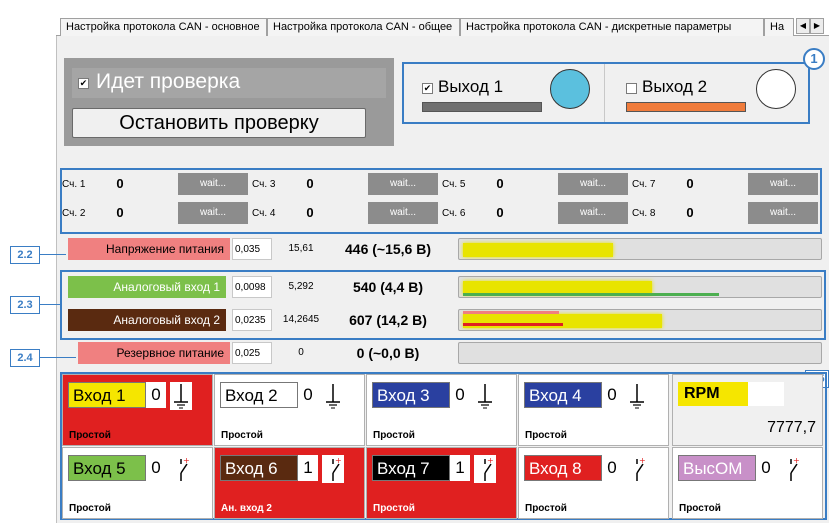  What do you see at coordinates (289, 483) in the screenshot?
I see `input-card: Вход 6 1 + Ан. вход 2` at bounding box center [289, 483].